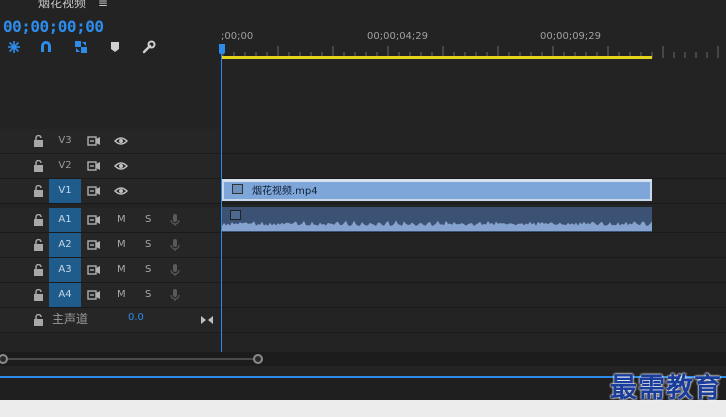  What do you see at coordinates (65, 295) in the screenshot?
I see `track-name: A4` at bounding box center [65, 295].